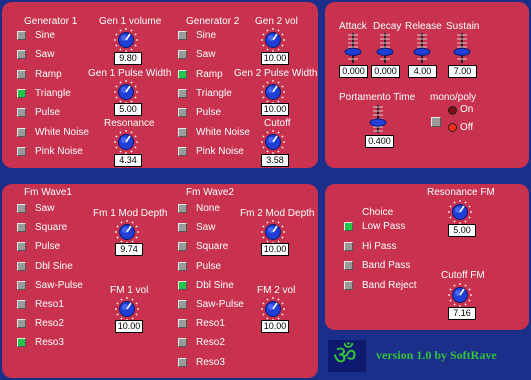  Describe the element at coordinates (128, 109) in the screenshot. I see `gen1-pulse-width-value: 5.00` at that location.